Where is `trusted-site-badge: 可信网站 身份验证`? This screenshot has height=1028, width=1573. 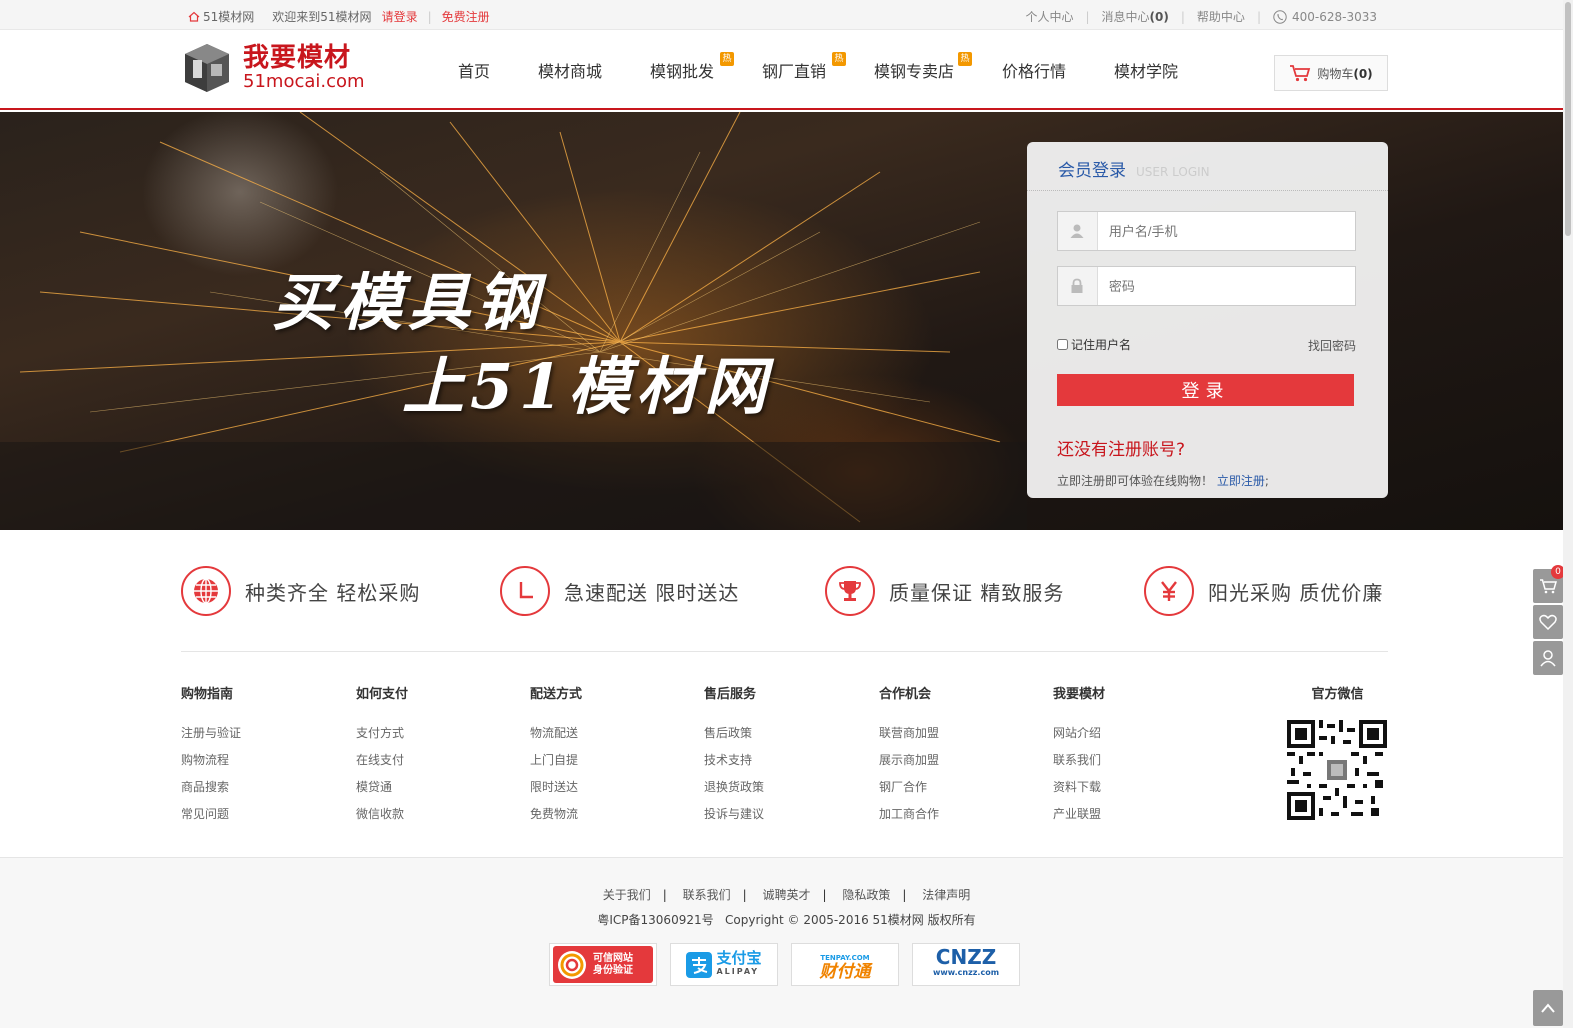 trusted-site-badge: 可信网站 身份验证 is located at coordinates (603, 964).